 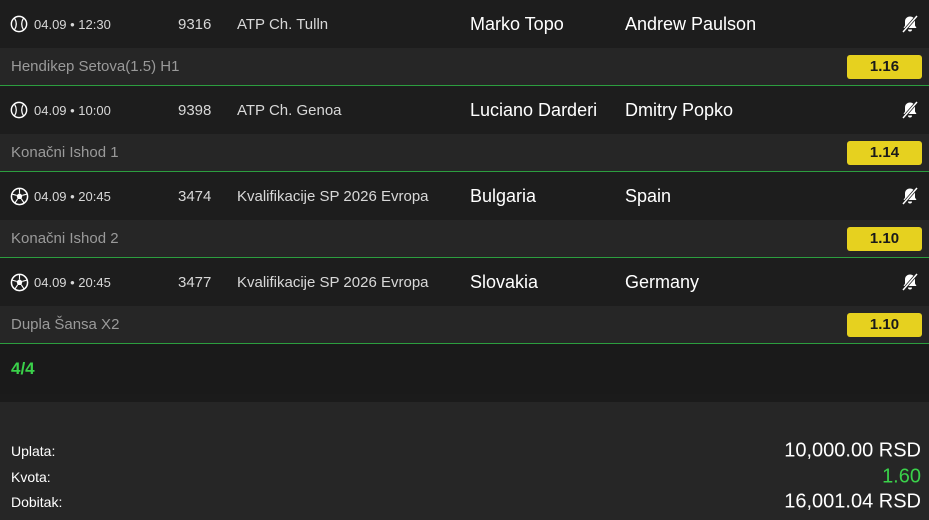 I want to click on market-label: Hendikep Setova(1.5) H1, so click(x=95, y=66).